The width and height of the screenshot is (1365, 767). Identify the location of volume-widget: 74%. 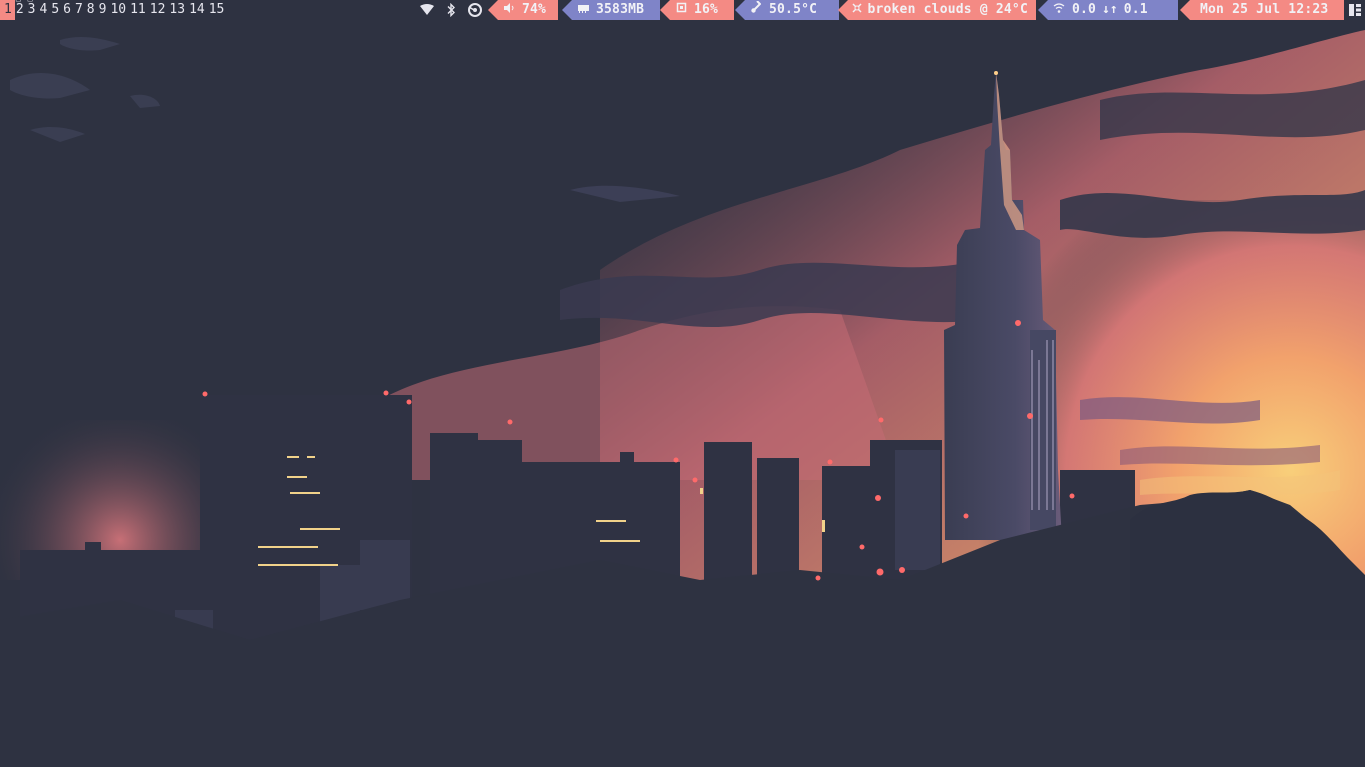
(523, 10).